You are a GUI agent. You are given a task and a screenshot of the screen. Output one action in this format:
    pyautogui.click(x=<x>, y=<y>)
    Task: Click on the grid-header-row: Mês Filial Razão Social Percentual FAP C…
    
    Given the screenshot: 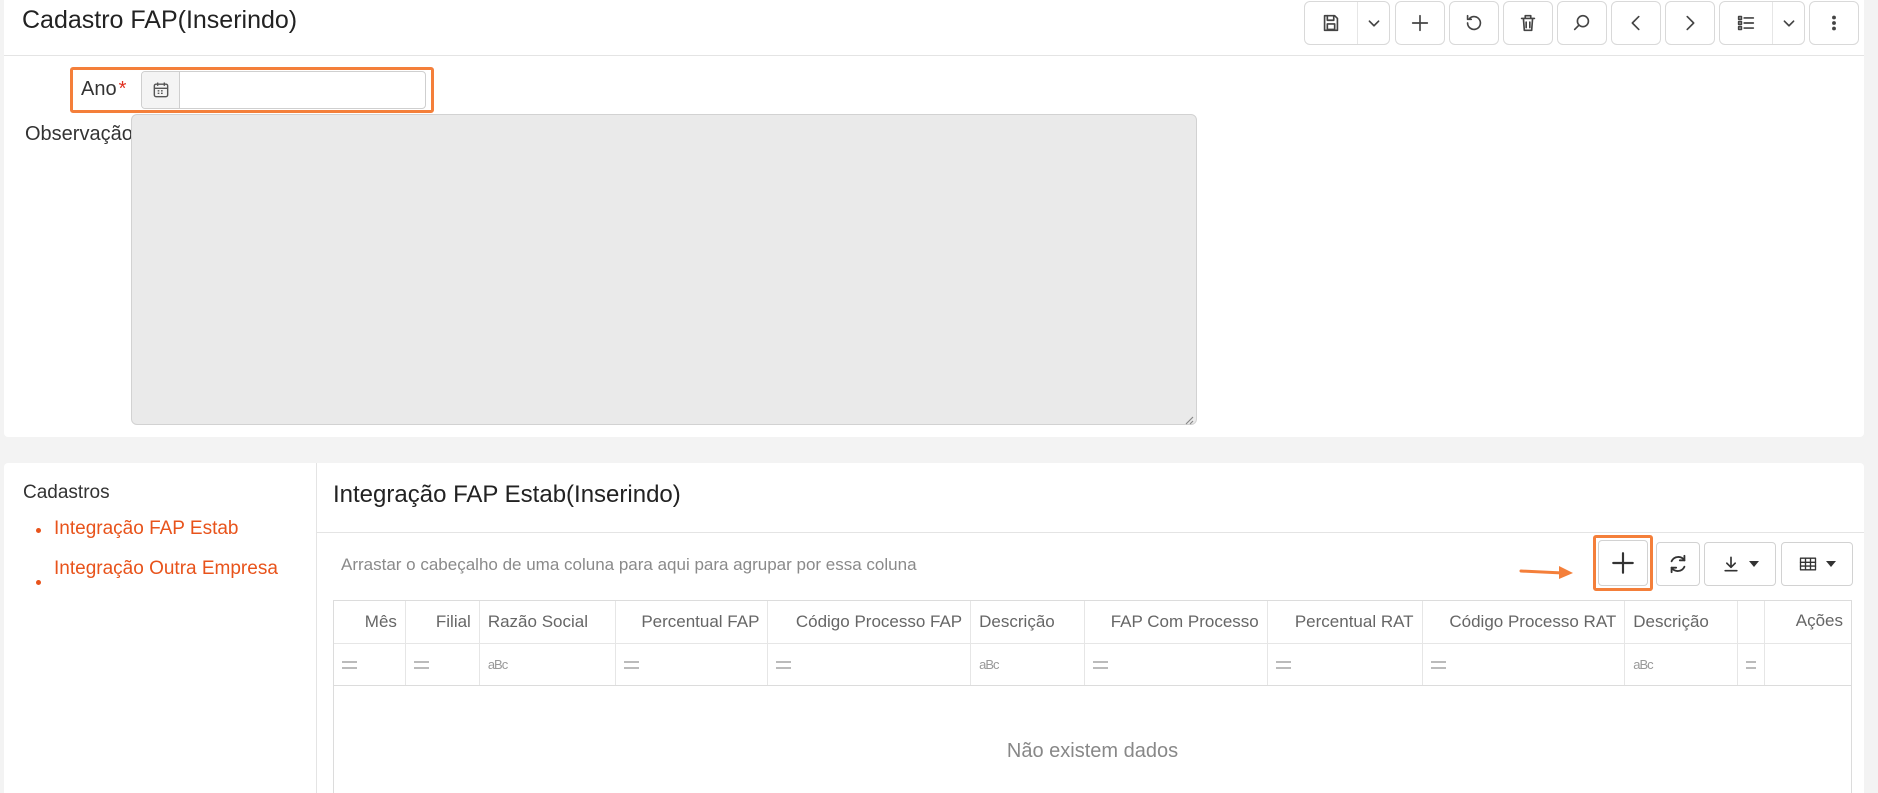 What is the action you would take?
    pyautogui.click(x=1092, y=622)
    